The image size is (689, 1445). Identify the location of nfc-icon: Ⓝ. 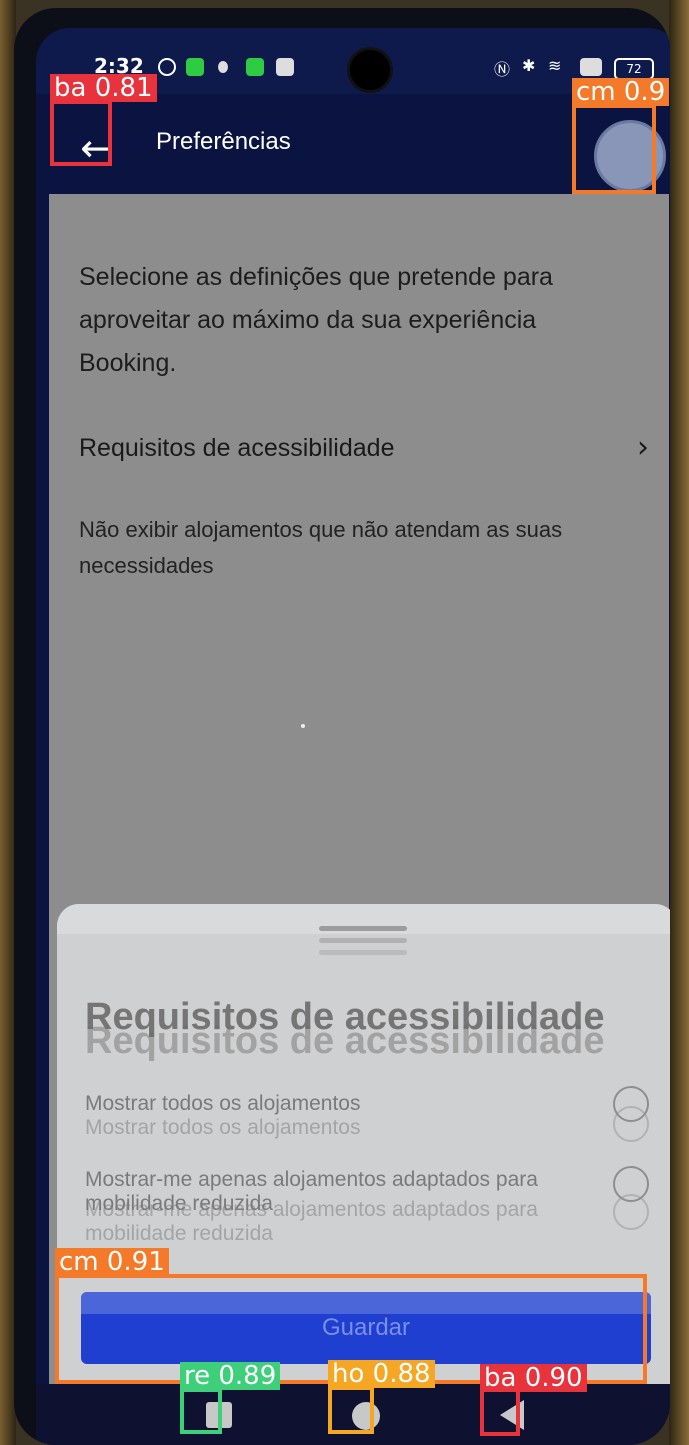
(502, 69).